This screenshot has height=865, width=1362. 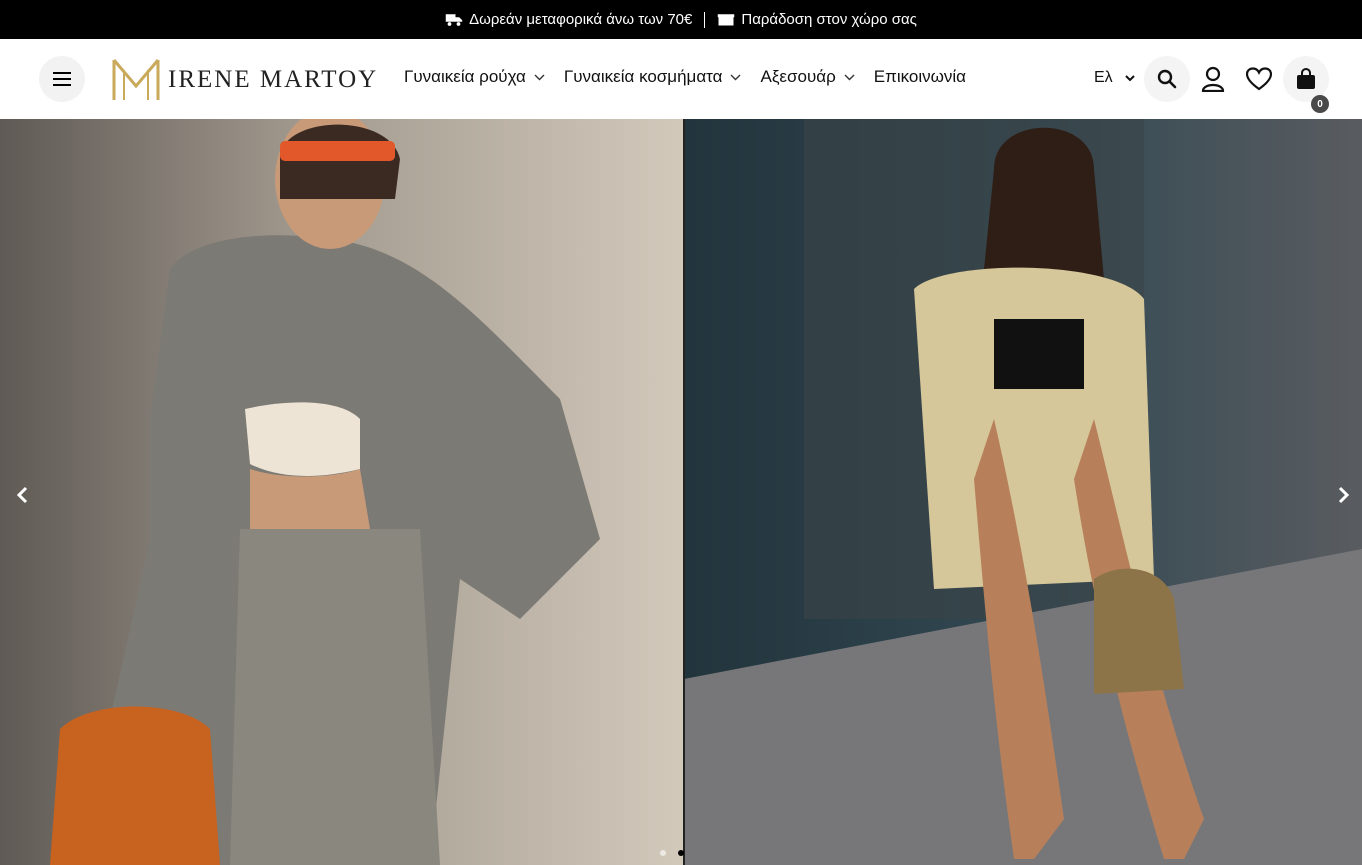 I want to click on slider-dot-active, so click(x=681, y=853).